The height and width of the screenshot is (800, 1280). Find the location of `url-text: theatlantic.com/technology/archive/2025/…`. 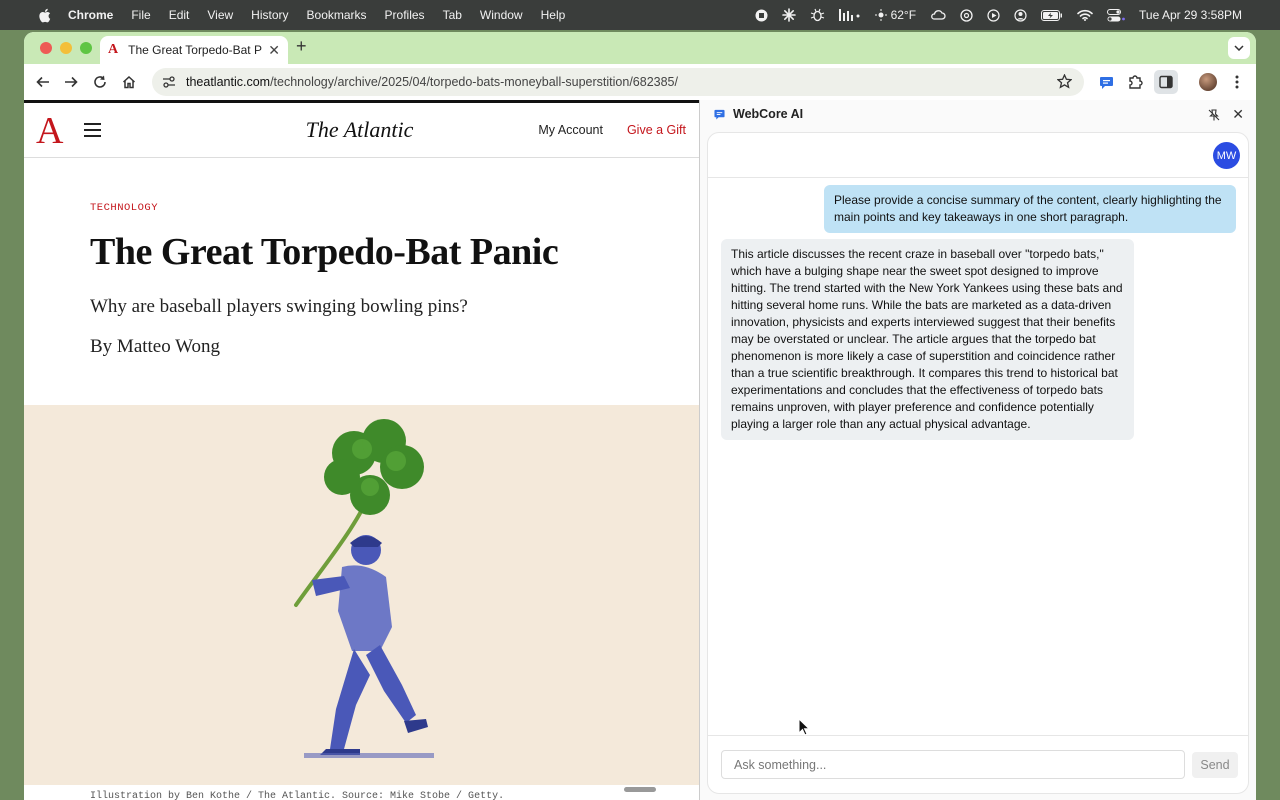

url-text: theatlantic.com/technology/archive/2025/… is located at coordinates (432, 82).